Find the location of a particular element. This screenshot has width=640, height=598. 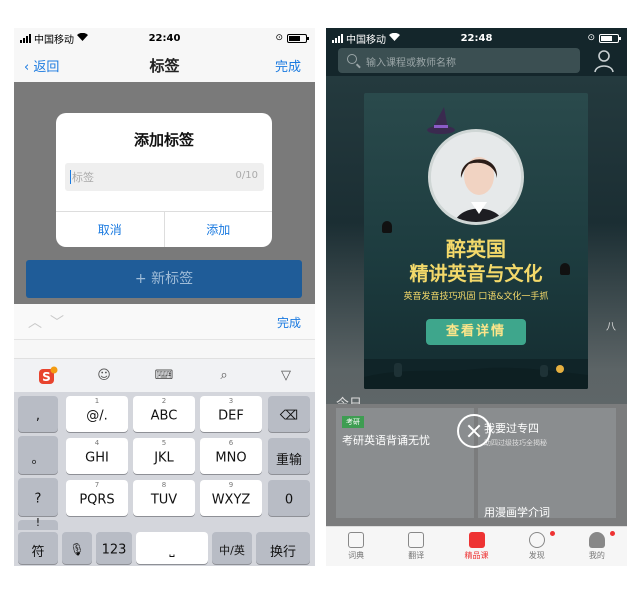

tab-label: 我的 is located at coordinates (596, 555).